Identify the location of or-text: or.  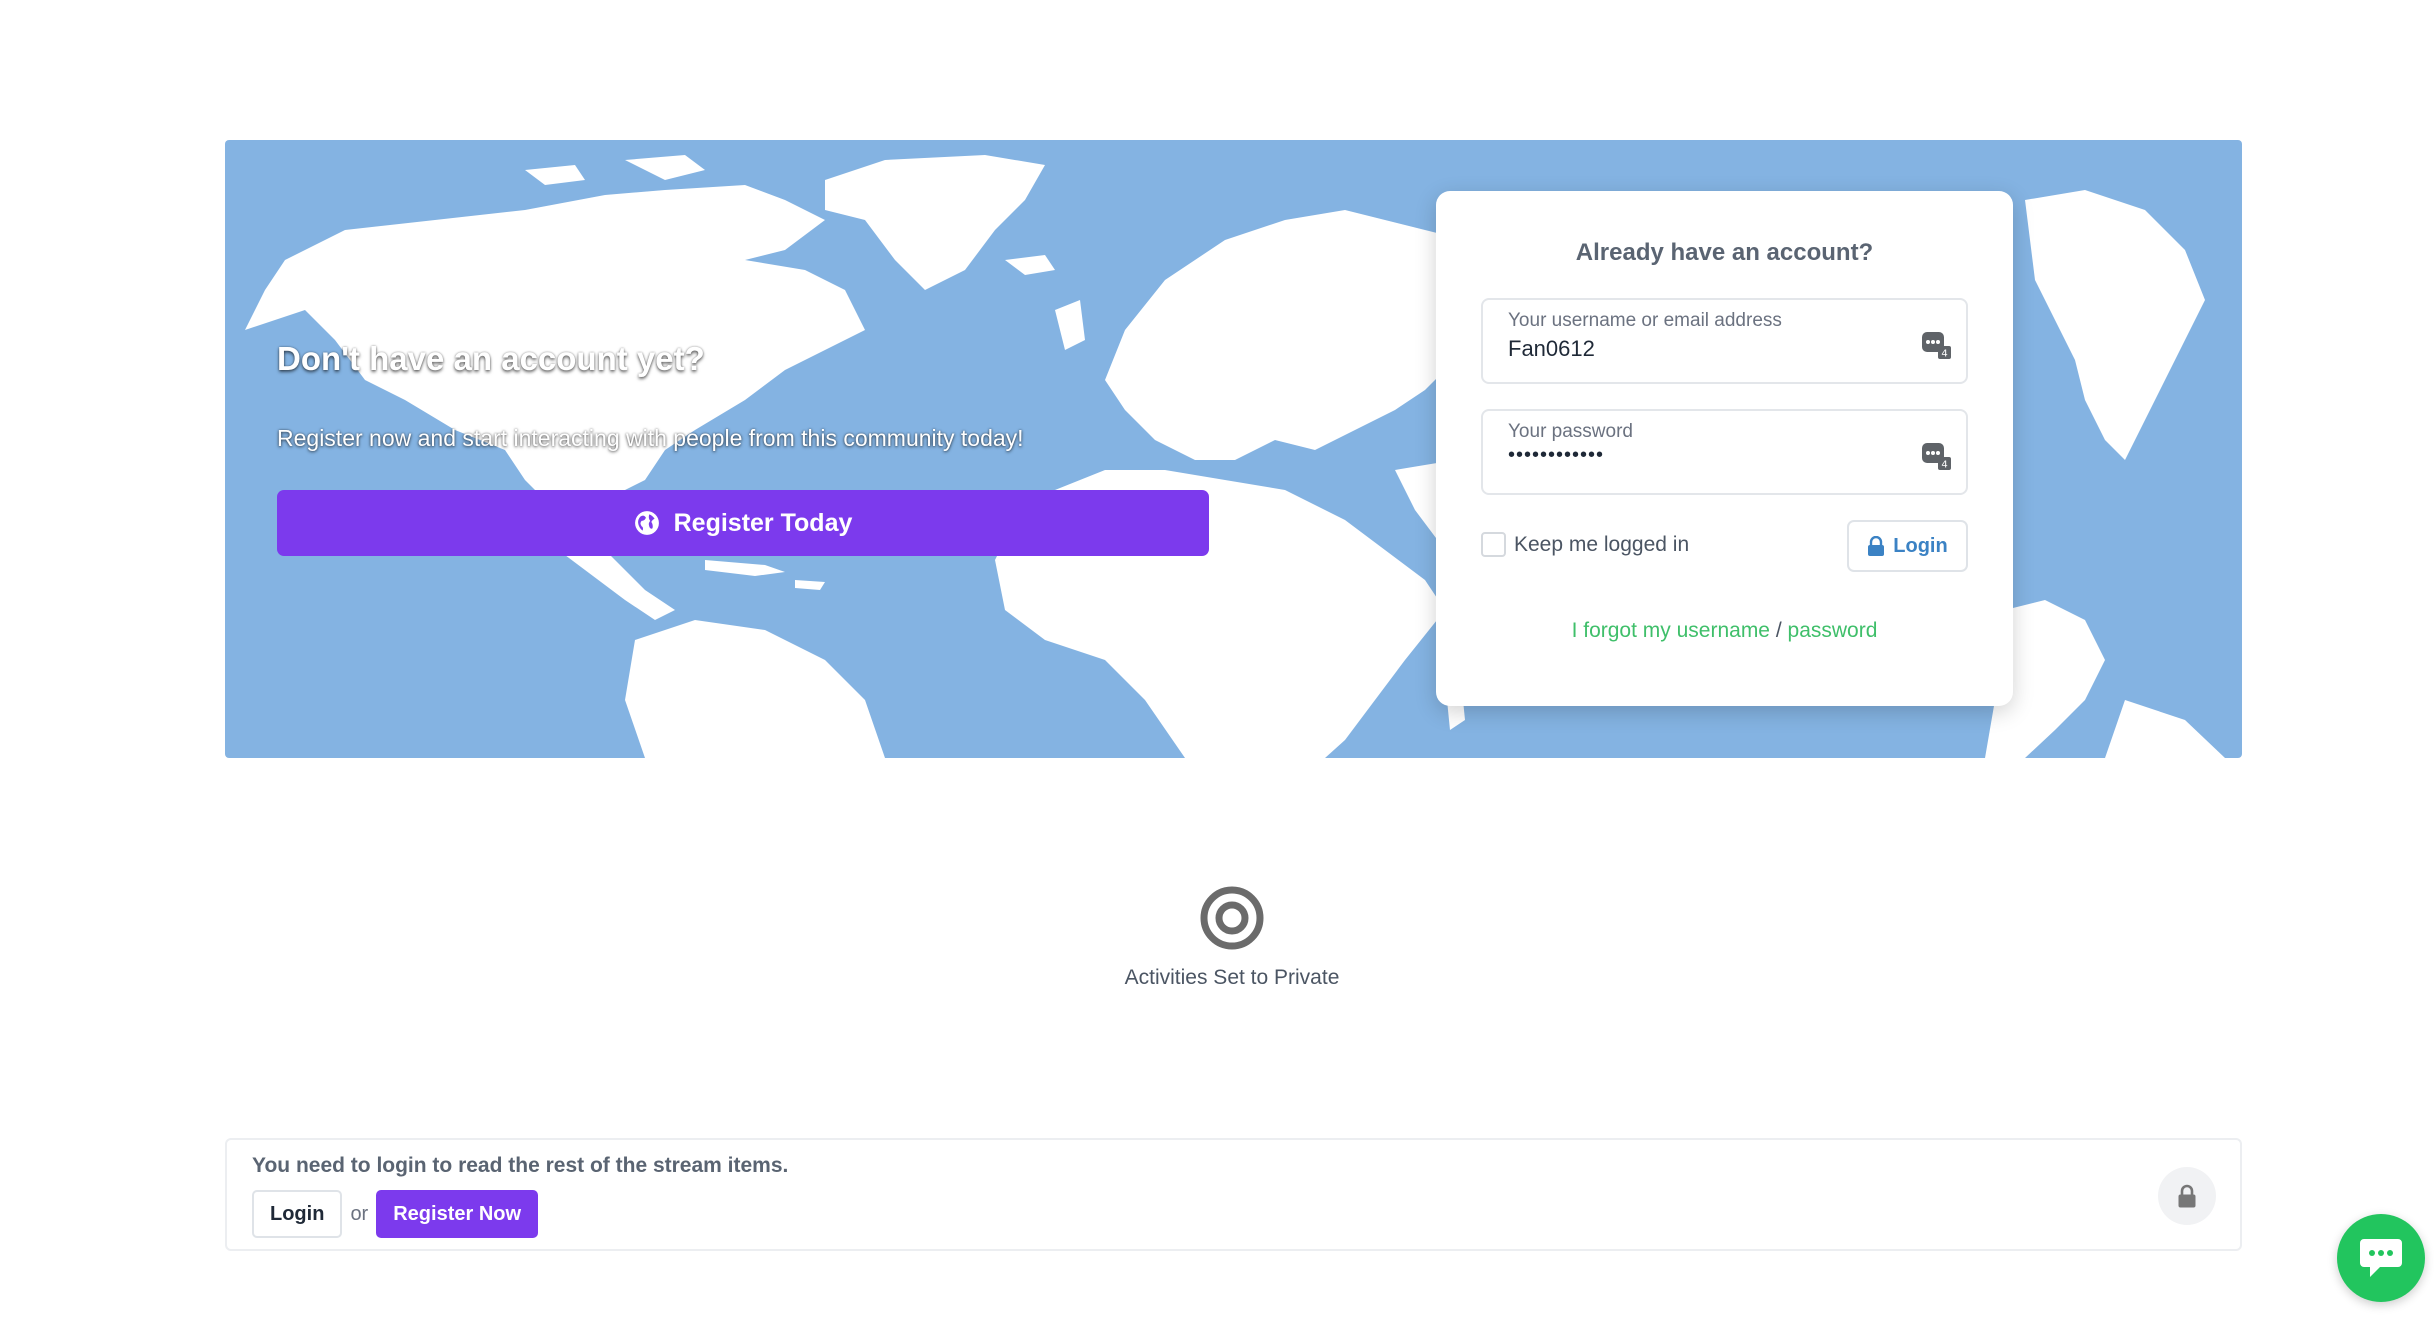
(359, 1213).